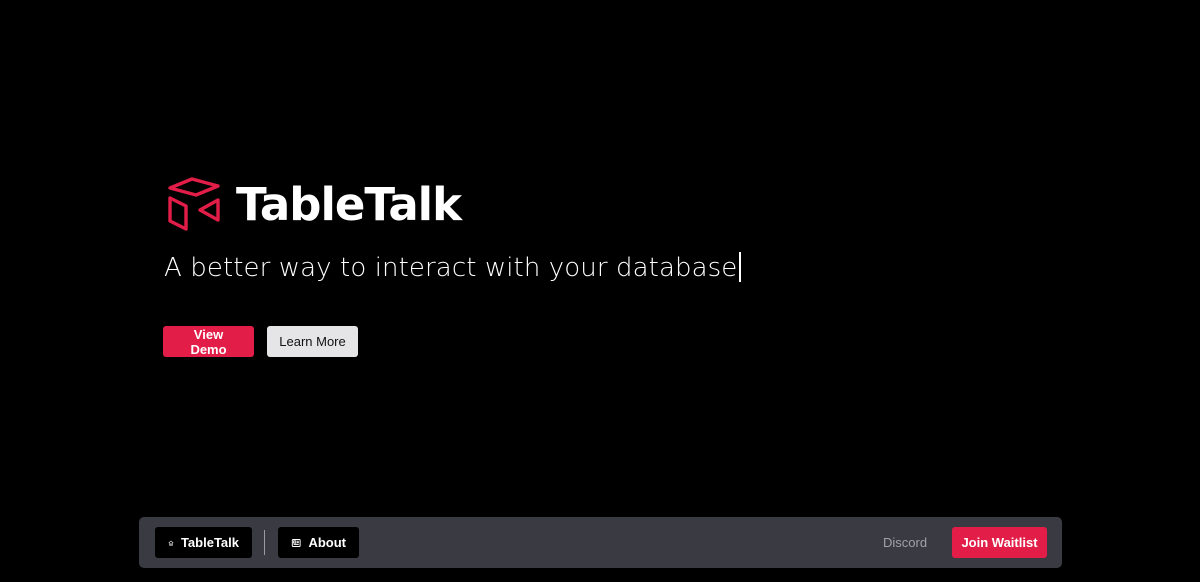 This screenshot has width=1200, height=582. What do you see at coordinates (296, 542) in the screenshot?
I see `newspaper-icon` at bounding box center [296, 542].